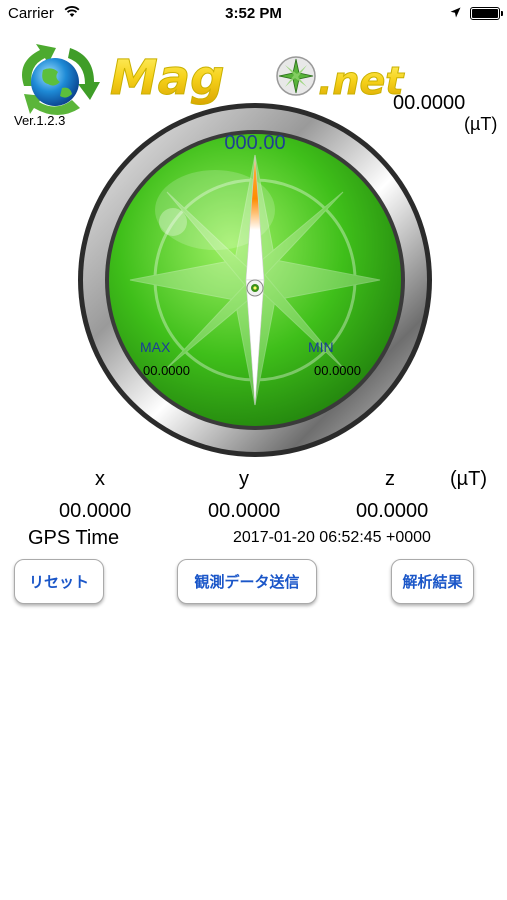  What do you see at coordinates (244, 479) in the screenshot?
I see `axis-y-label: y` at bounding box center [244, 479].